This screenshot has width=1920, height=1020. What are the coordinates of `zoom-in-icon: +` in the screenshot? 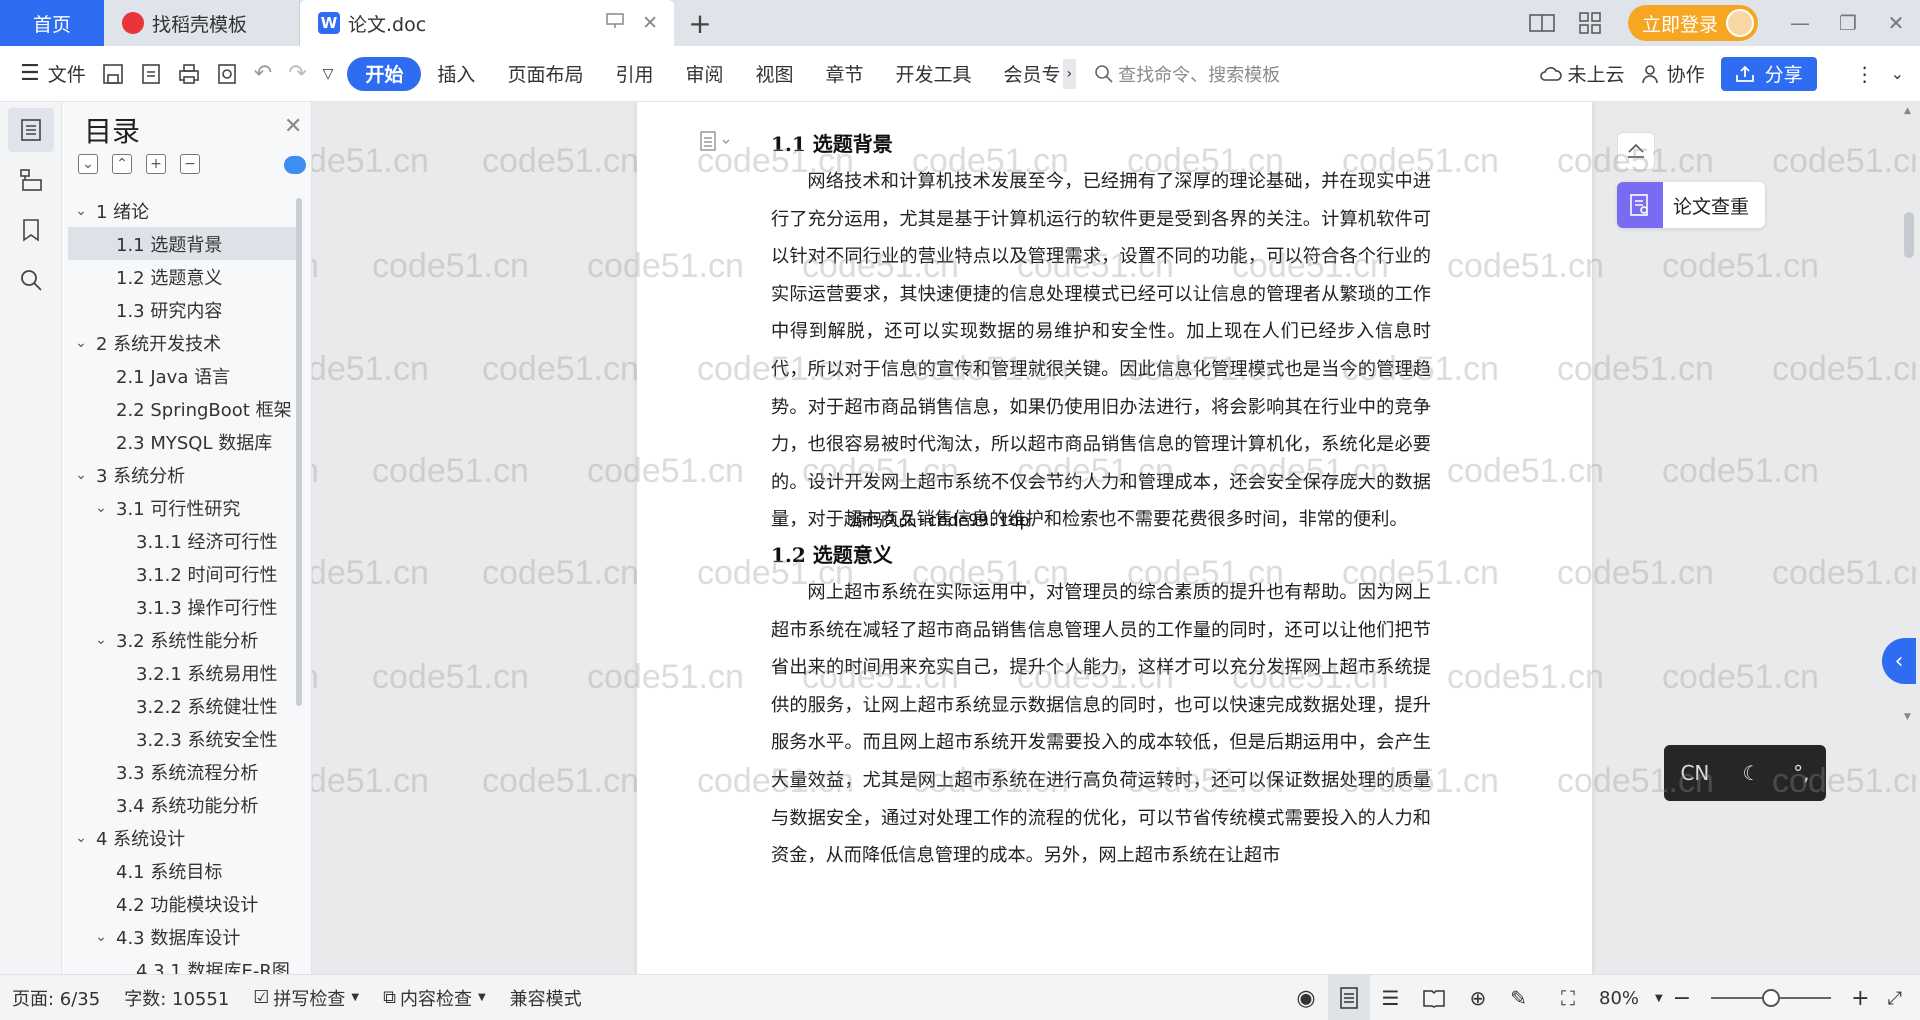 It's located at (1860, 997).